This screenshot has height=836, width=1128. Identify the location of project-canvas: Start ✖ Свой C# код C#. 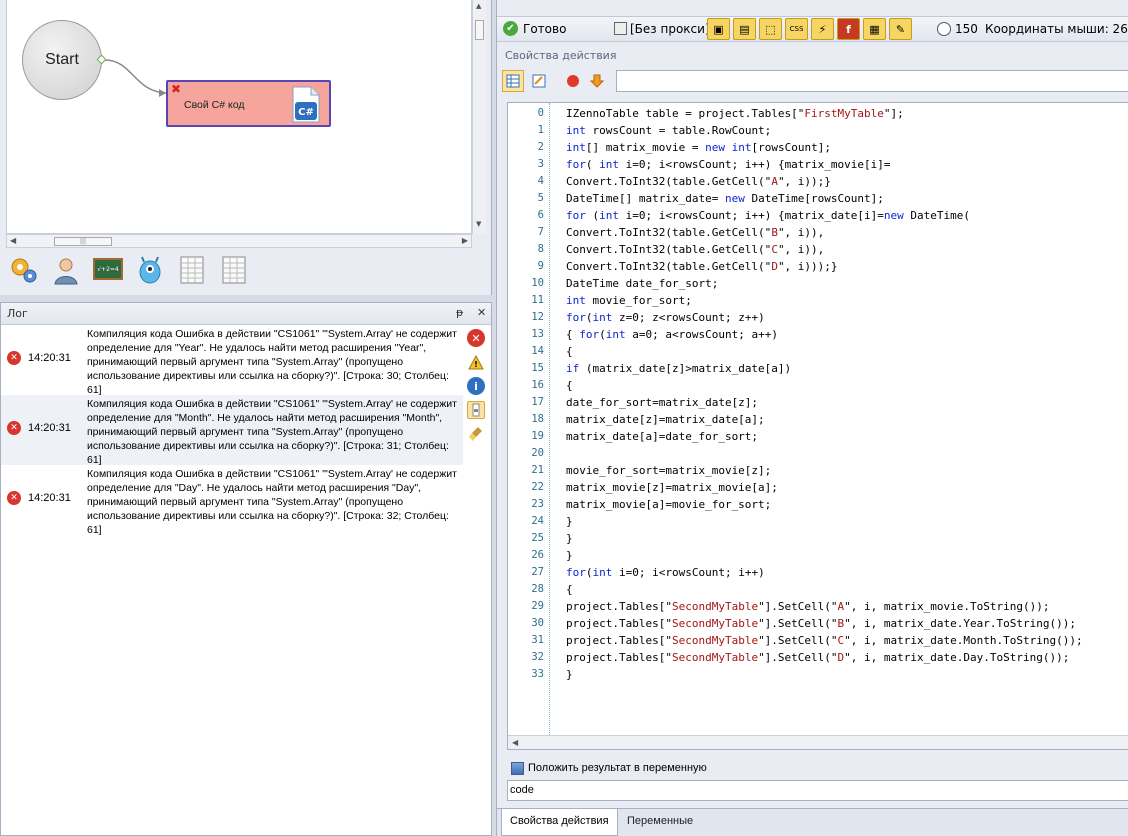
(239, 117).